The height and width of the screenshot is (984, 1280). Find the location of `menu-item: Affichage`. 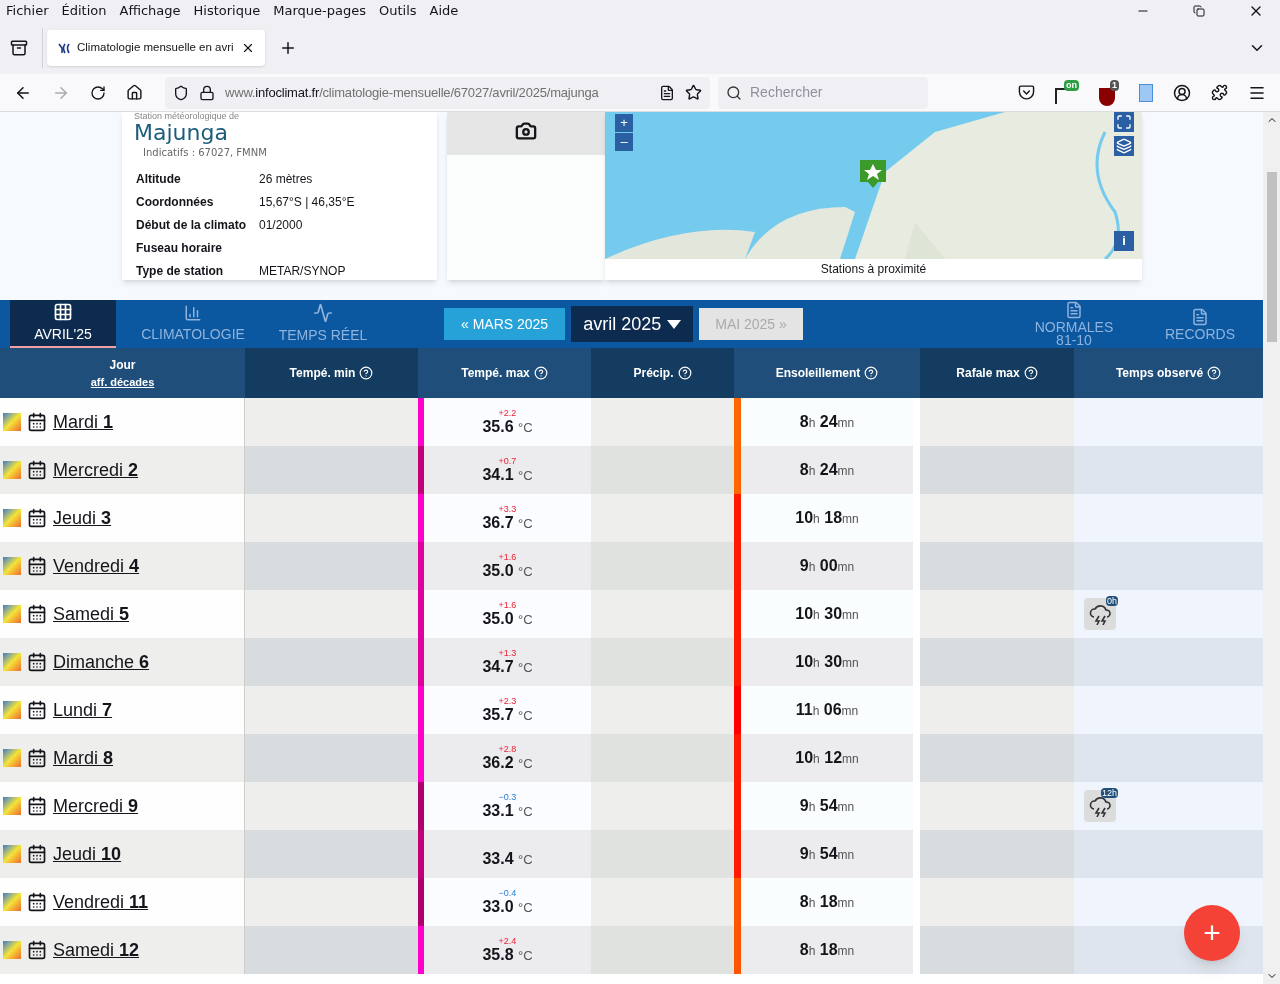

menu-item: Affichage is located at coordinates (150, 11).